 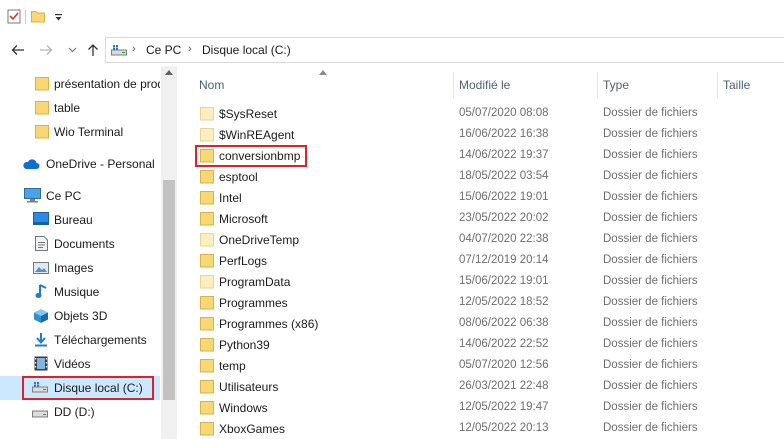 I want to click on file-name: temp, so click(x=232, y=366).